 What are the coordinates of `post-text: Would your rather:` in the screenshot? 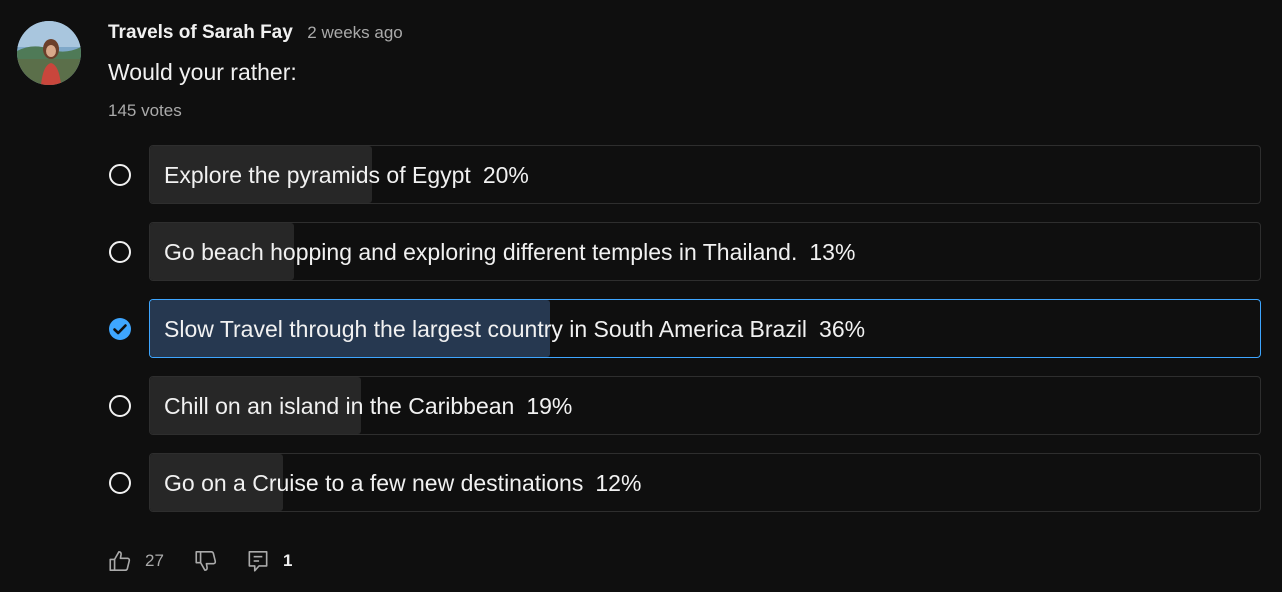 It's located at (202, 72).